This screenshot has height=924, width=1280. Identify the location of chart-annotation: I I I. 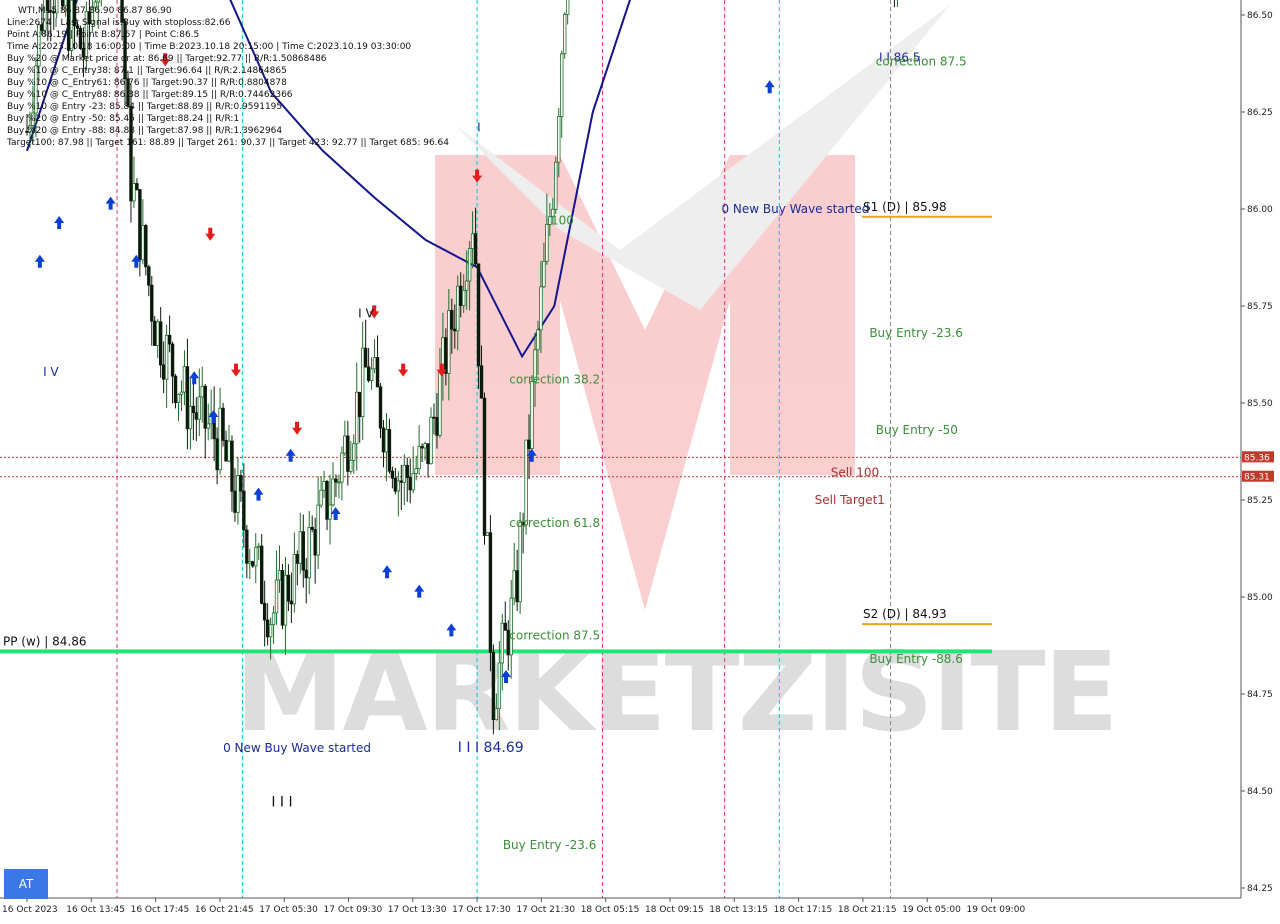
(281, 803).